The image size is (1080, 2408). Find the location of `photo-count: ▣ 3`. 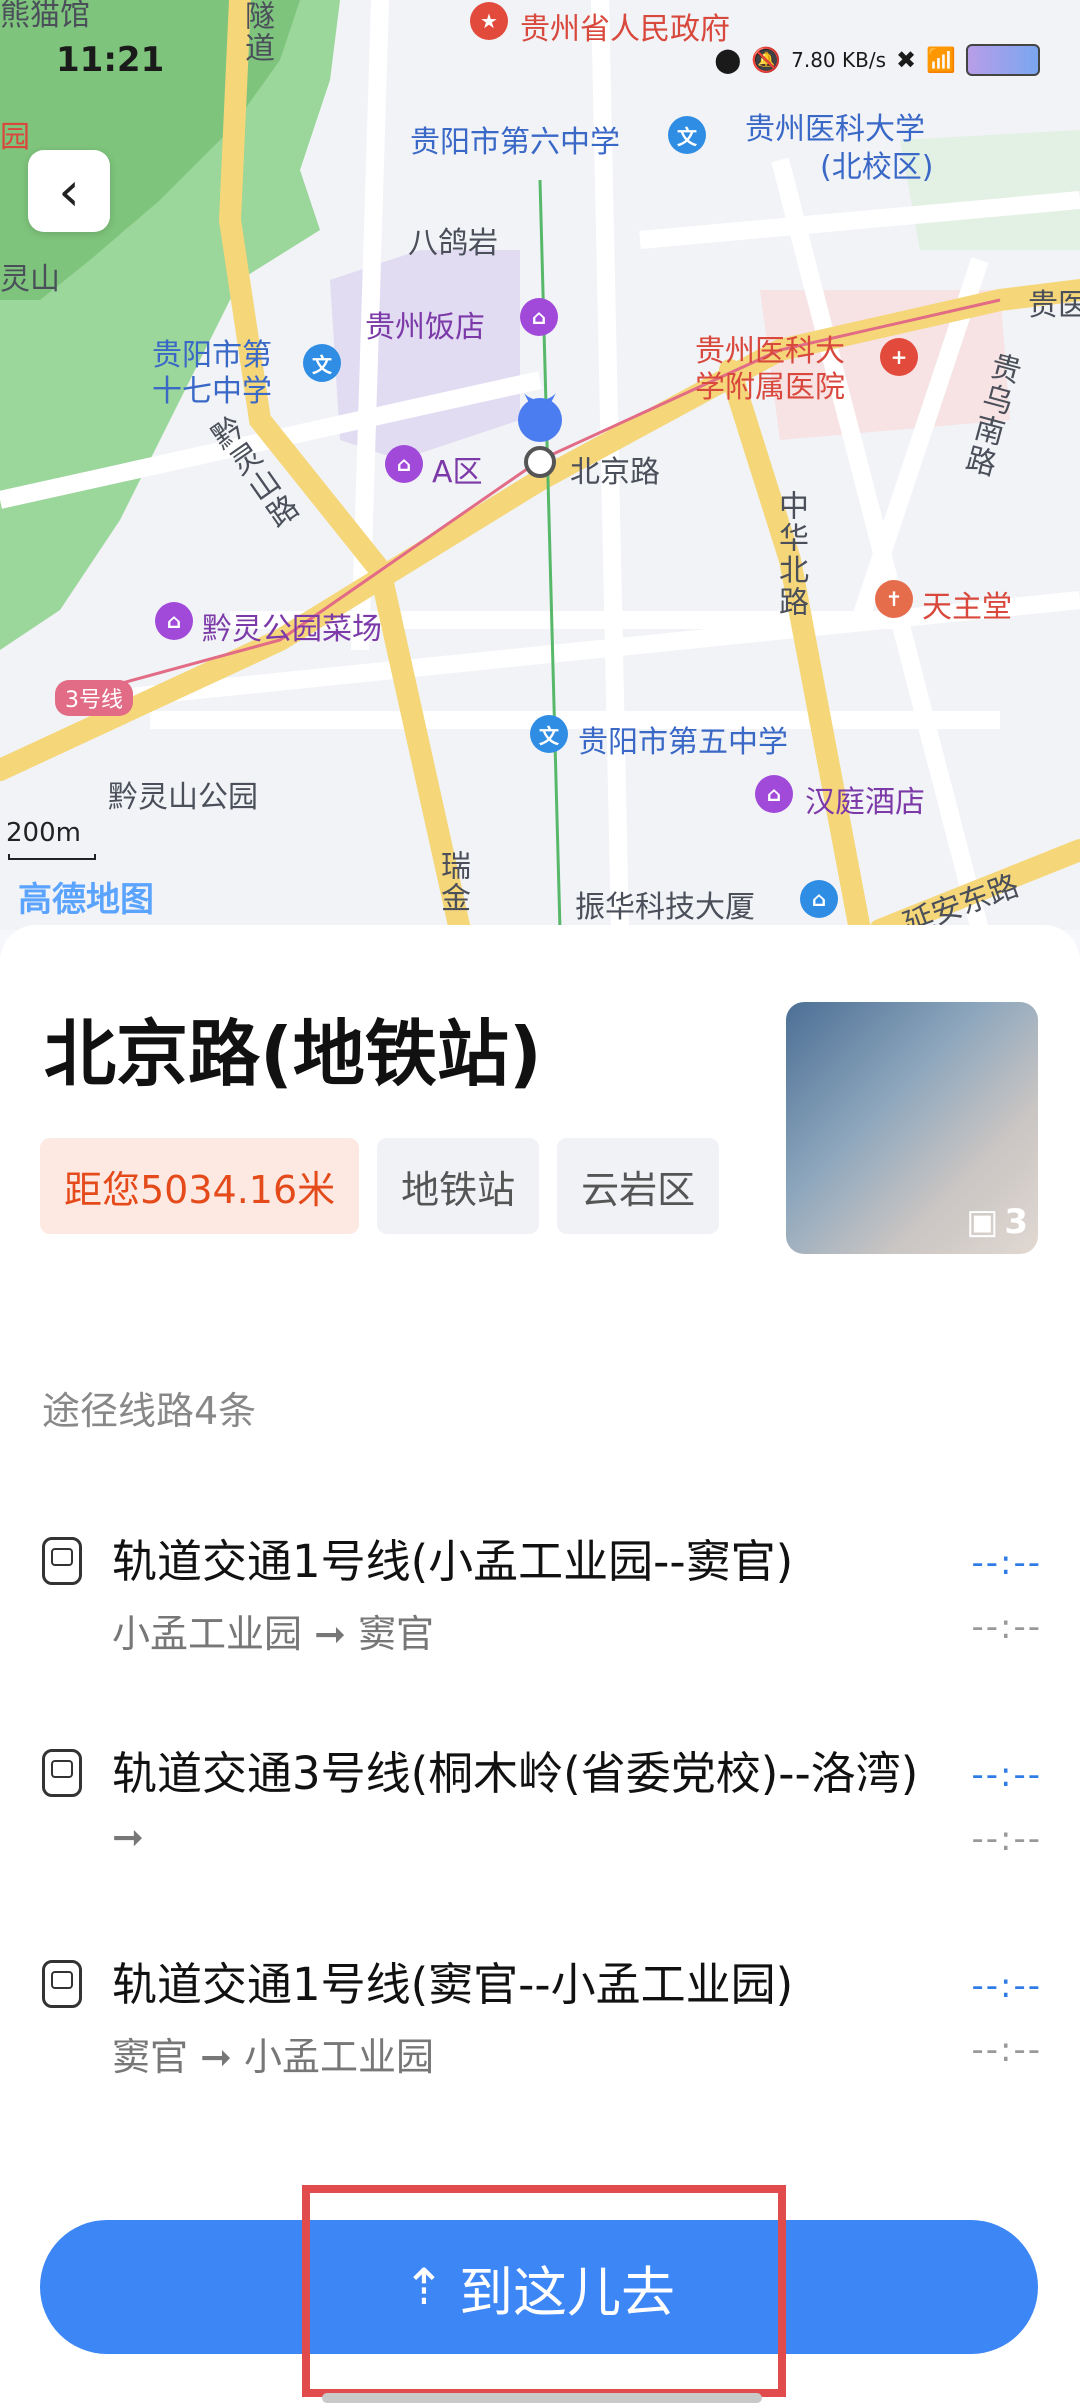

photo-count: ▣ 3 is located at coordinates (997, 1222).